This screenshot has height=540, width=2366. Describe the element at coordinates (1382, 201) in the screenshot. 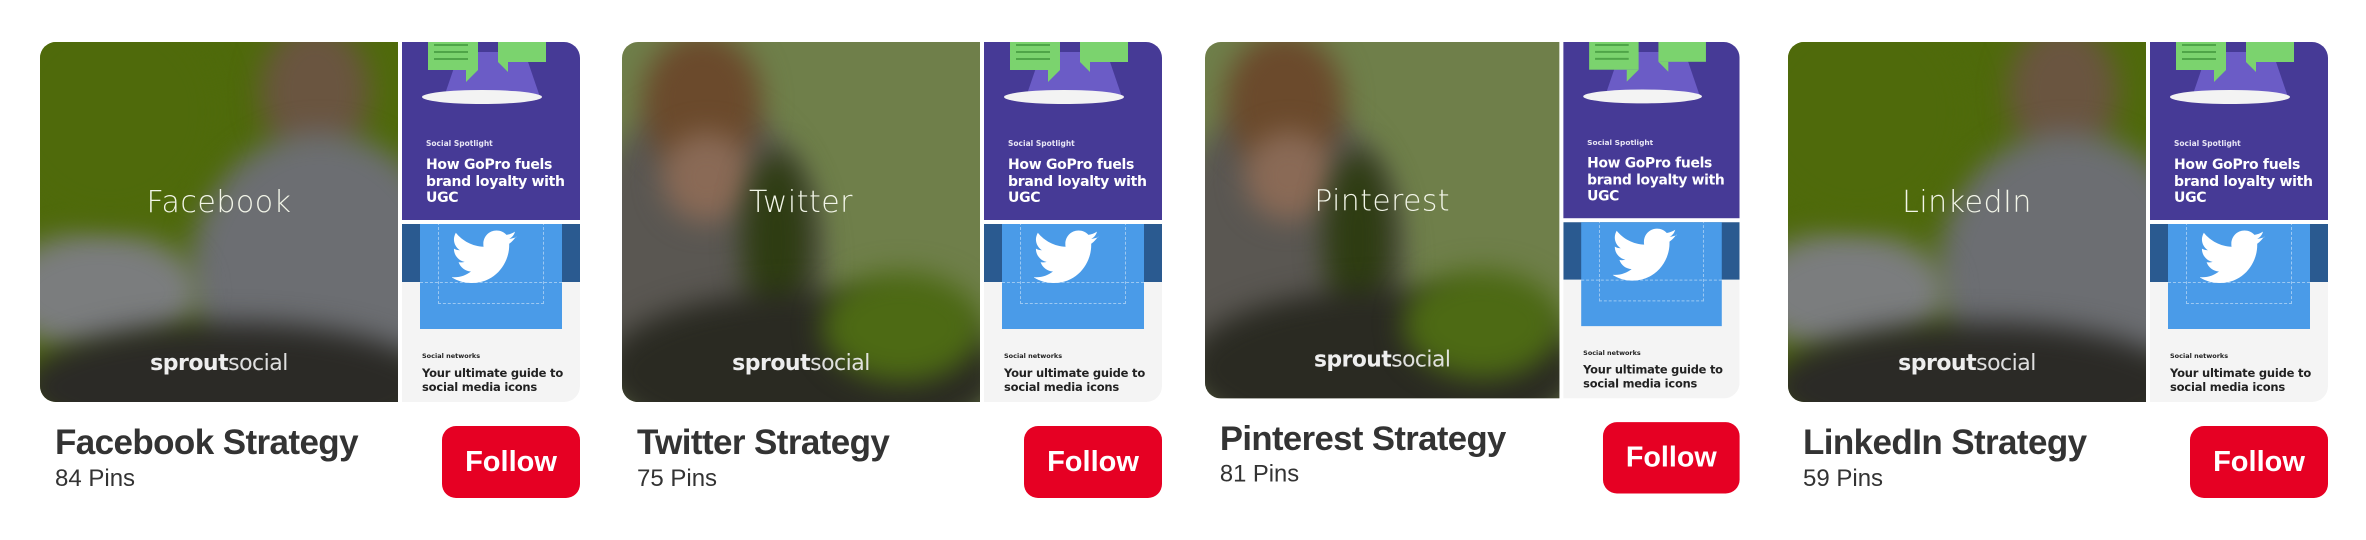

I see `cover-overlay-label: Pinterest` at that location.